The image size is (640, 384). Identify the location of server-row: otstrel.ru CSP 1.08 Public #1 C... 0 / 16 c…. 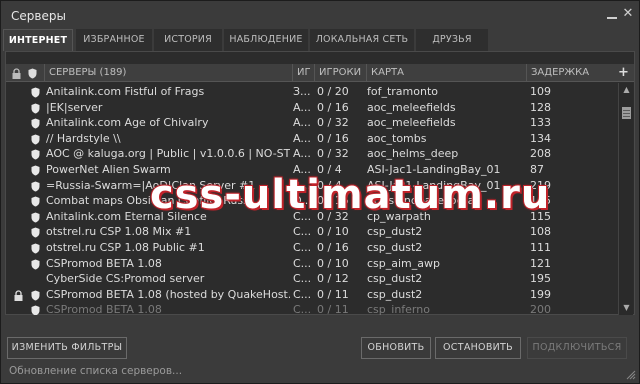
(312, 247).